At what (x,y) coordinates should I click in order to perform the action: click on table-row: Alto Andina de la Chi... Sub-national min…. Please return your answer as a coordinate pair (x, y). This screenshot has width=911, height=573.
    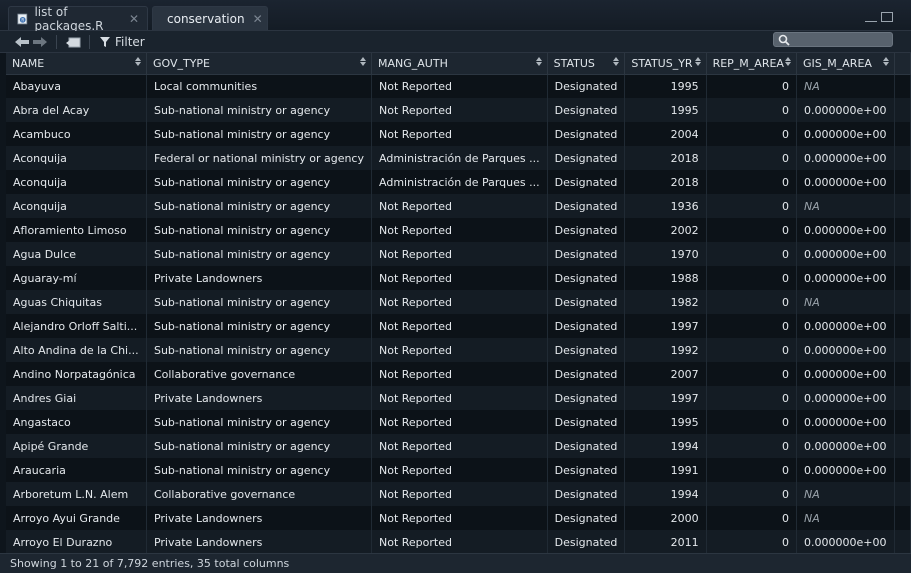
    Looking at the image, I should click on (458, 350).